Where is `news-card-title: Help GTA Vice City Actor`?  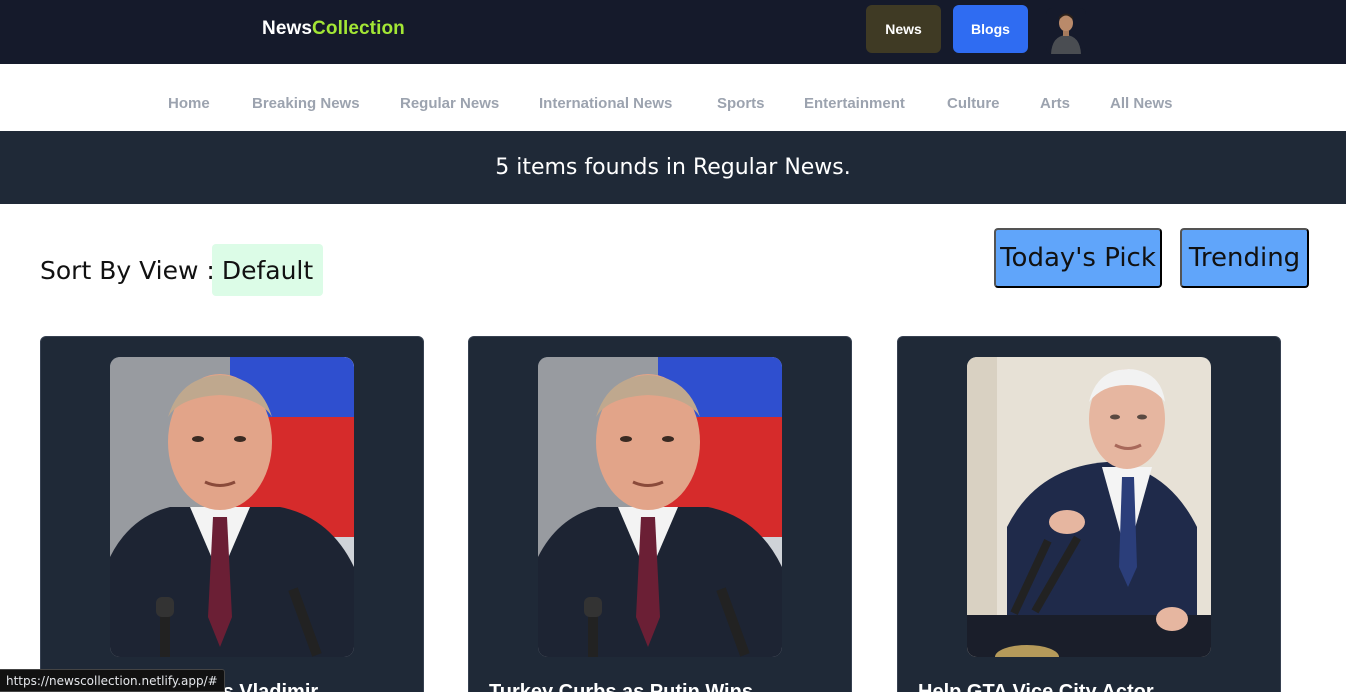 news-card-title: Help GTA Vice City Actor is located at coordinates (1093, 686).